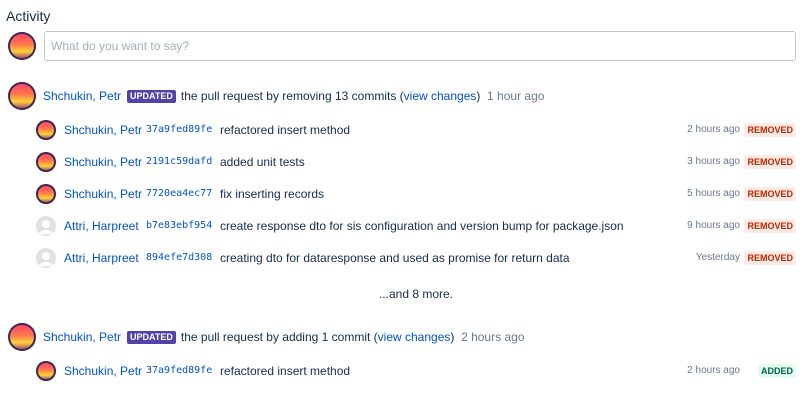  Describe the element at coordinates (713, 193) in the screenshot. I see `commit-time: 5 hours ago` at that location.